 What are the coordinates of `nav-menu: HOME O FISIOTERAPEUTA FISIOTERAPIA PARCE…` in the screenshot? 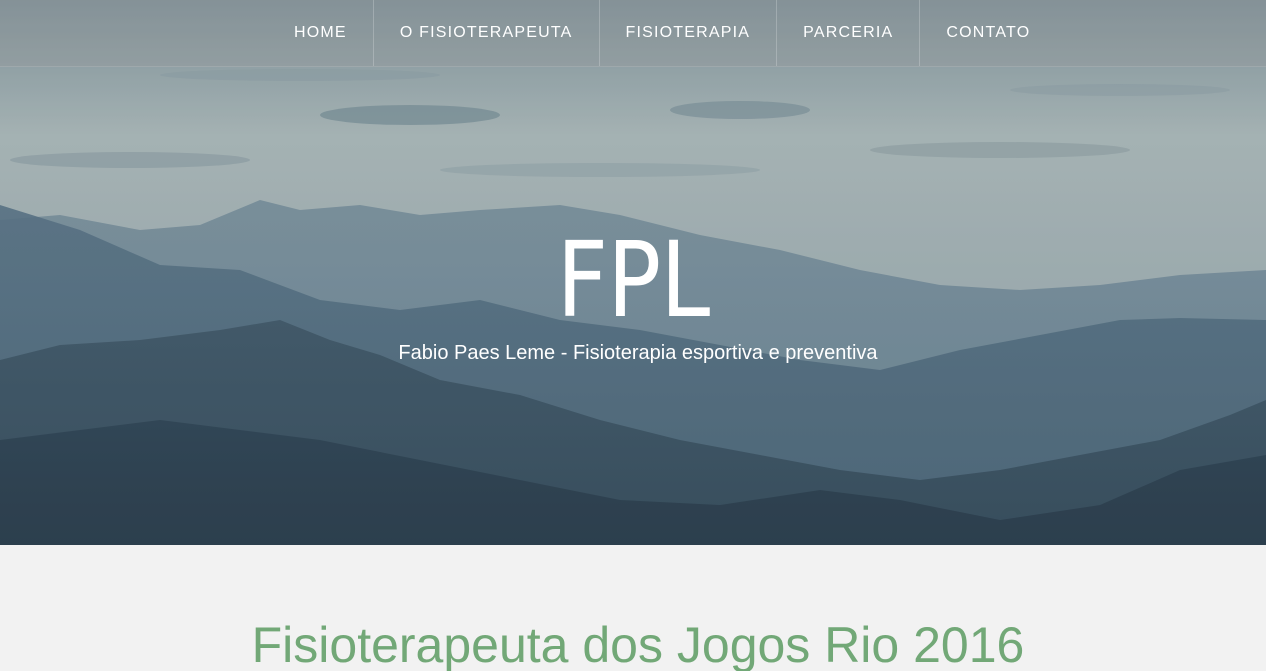 It's located at (662, 33).